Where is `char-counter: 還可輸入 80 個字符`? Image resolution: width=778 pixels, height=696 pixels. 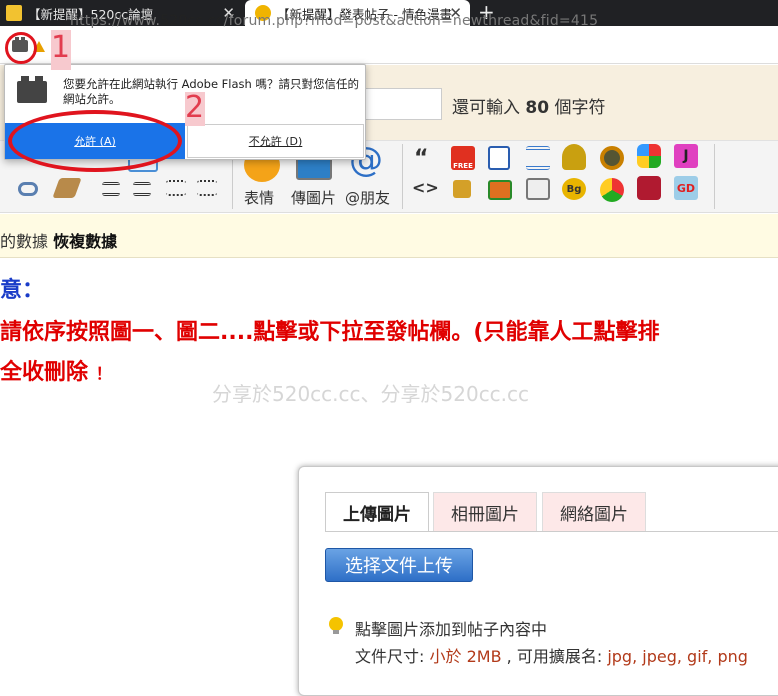 char-counter: 還可輸入 80 個字符 is located at coordinates (528, 105).